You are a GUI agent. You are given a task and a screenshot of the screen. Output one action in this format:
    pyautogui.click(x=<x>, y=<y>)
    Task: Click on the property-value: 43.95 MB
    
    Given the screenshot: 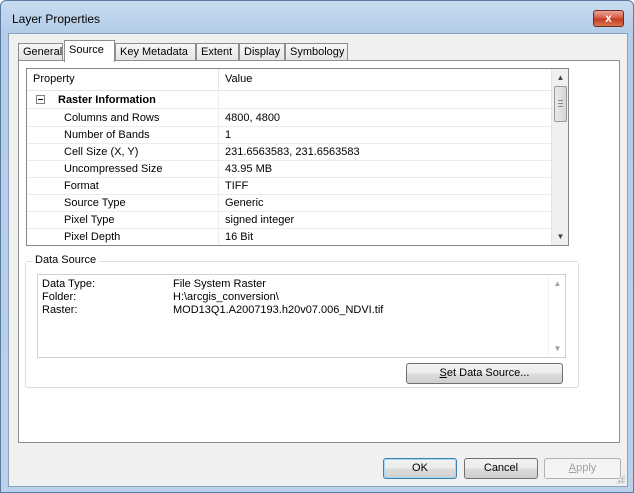 What is the action you would take?
    pyautogui.click(x=249, y=169)
    